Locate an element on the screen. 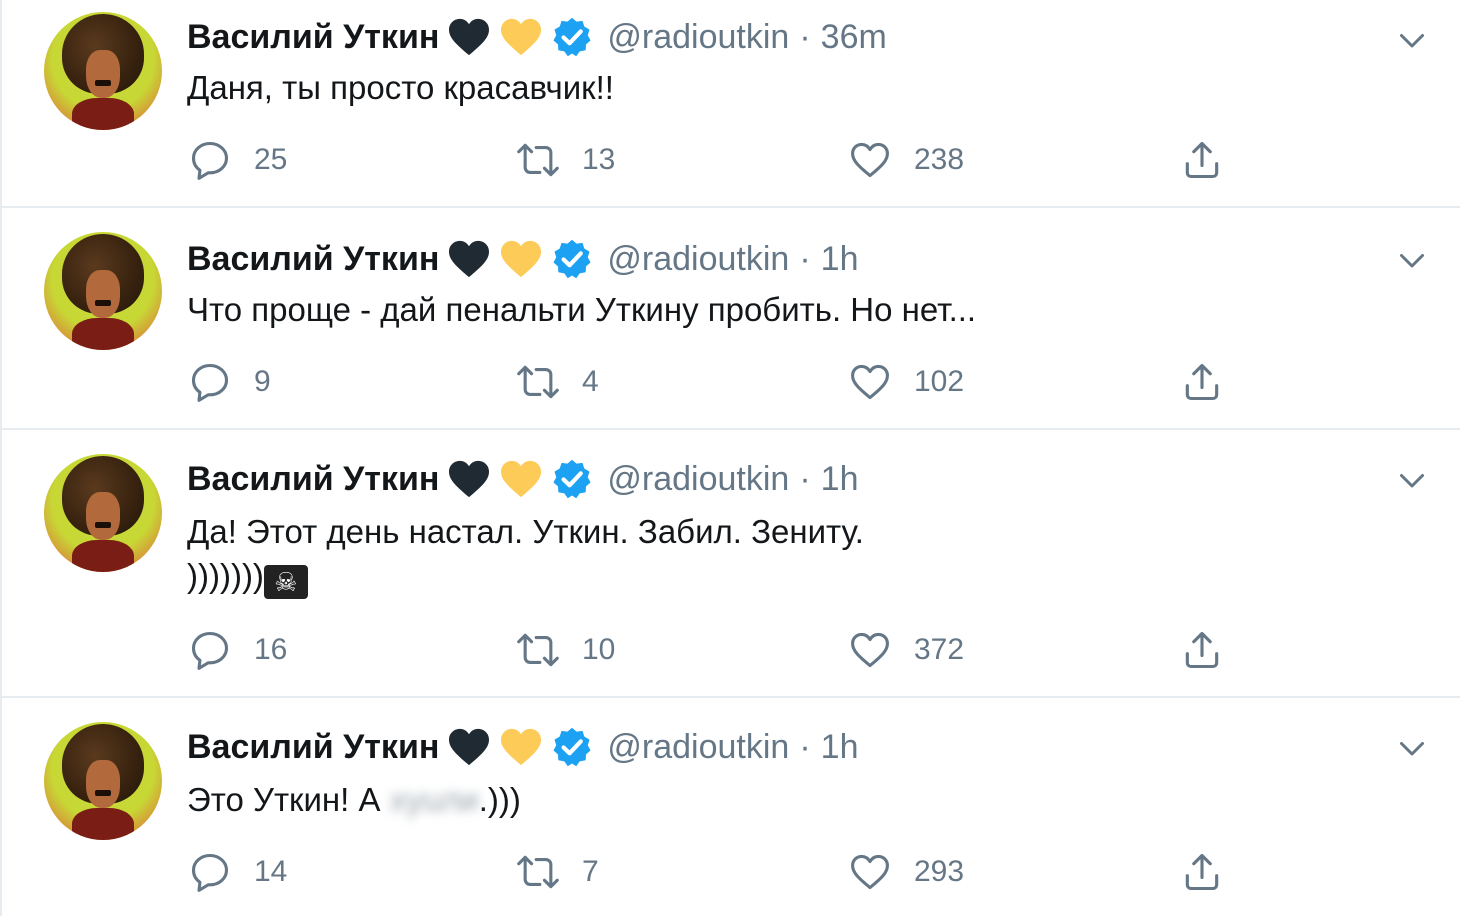 The width and height of the screenshot is (1460, 916). tweet-text-line: Даня, ты просто красавчик!! is located at coordinates (400, 87).